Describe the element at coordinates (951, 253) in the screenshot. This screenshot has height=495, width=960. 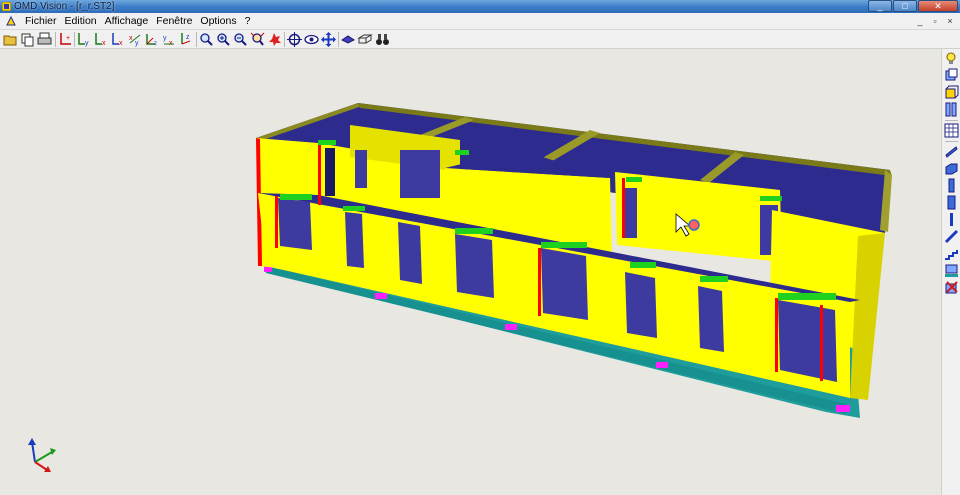
I see `stair-icon` at that location.